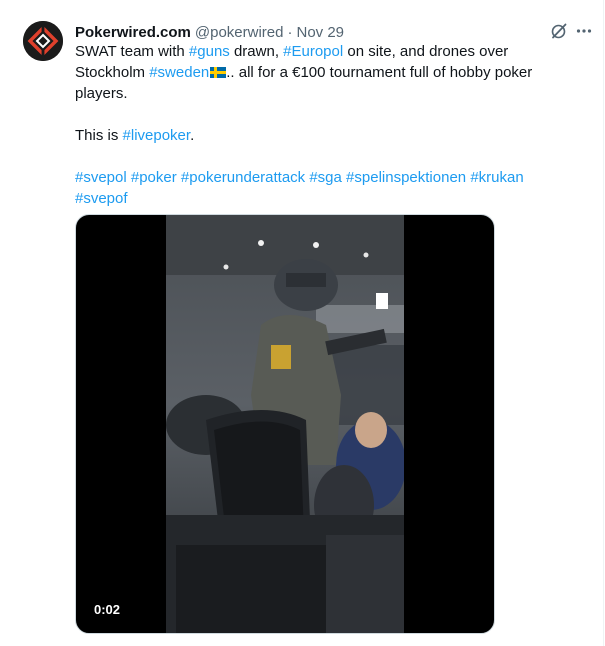 The height and width of the screenshot is (646, 605). What do you see at coordinates (99, 135) in the screenshot?
I see `text-segment: This is` at bounding box center [99, 135].